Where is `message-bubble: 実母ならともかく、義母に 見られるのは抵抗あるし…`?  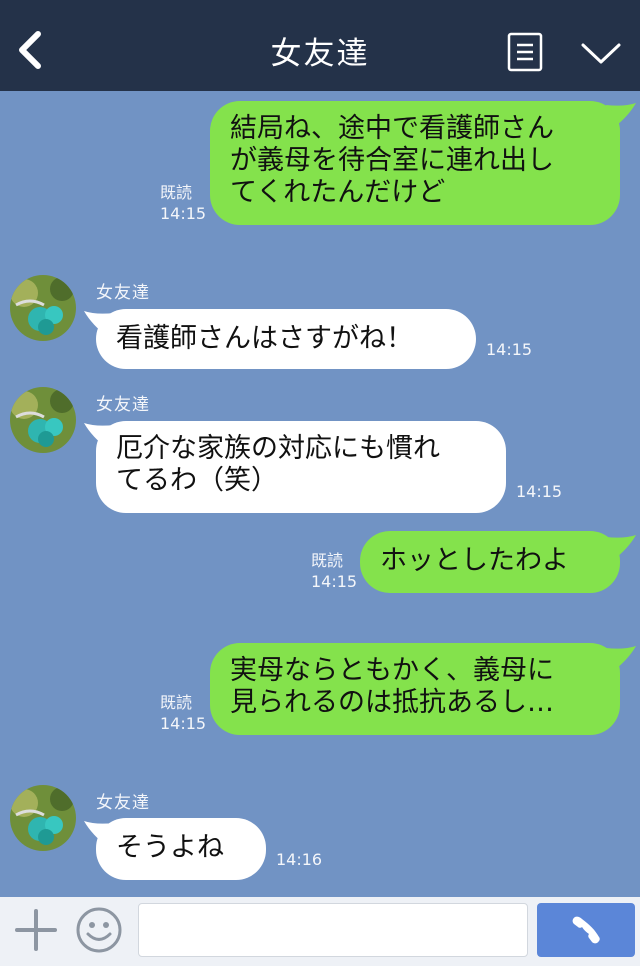
message-bubble: 実母ならともかく、義母に 見られるのは抵抗あるし… is located at coordinates (415, 689).